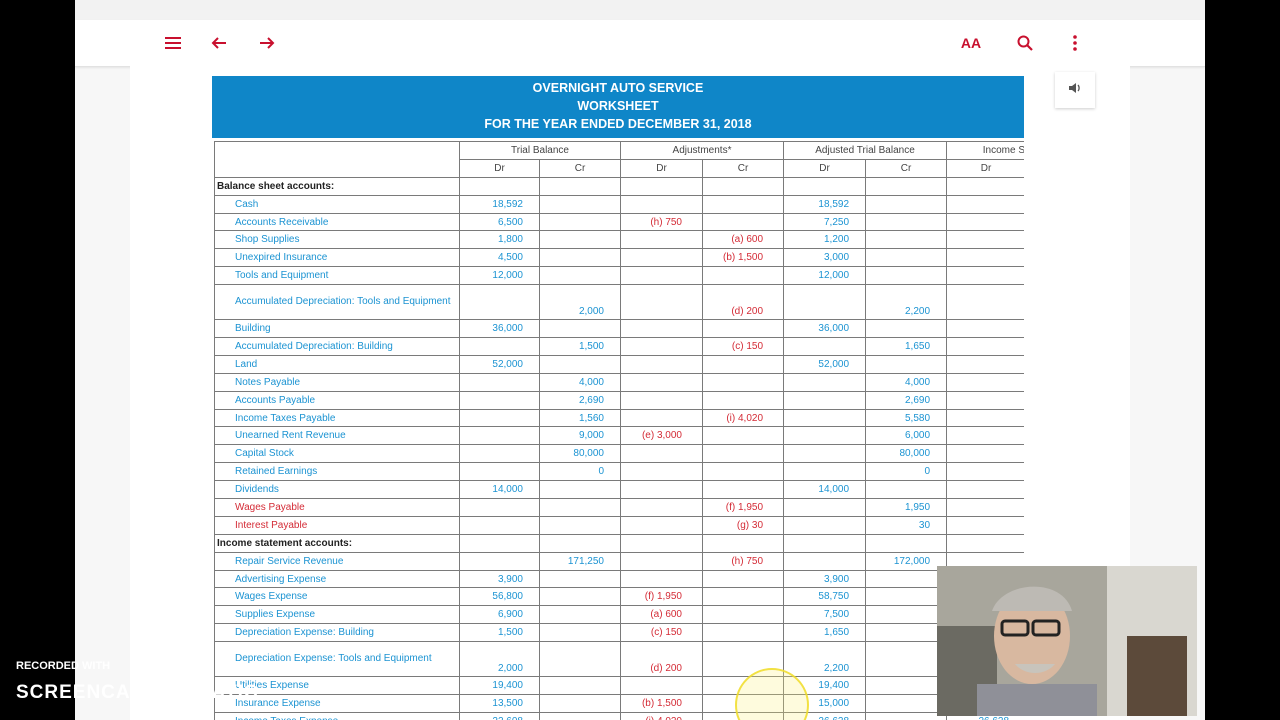  I want to click on text-size-icon: AA, so click(971, 43).